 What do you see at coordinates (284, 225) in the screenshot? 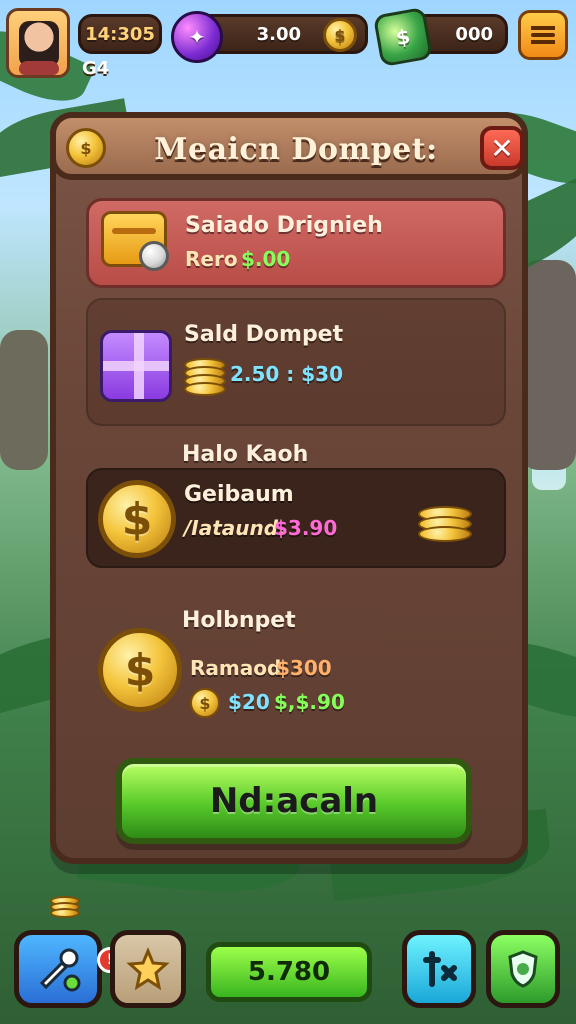
I see `row-title: Saiado Drignieh` at bounding box center [284, 225].